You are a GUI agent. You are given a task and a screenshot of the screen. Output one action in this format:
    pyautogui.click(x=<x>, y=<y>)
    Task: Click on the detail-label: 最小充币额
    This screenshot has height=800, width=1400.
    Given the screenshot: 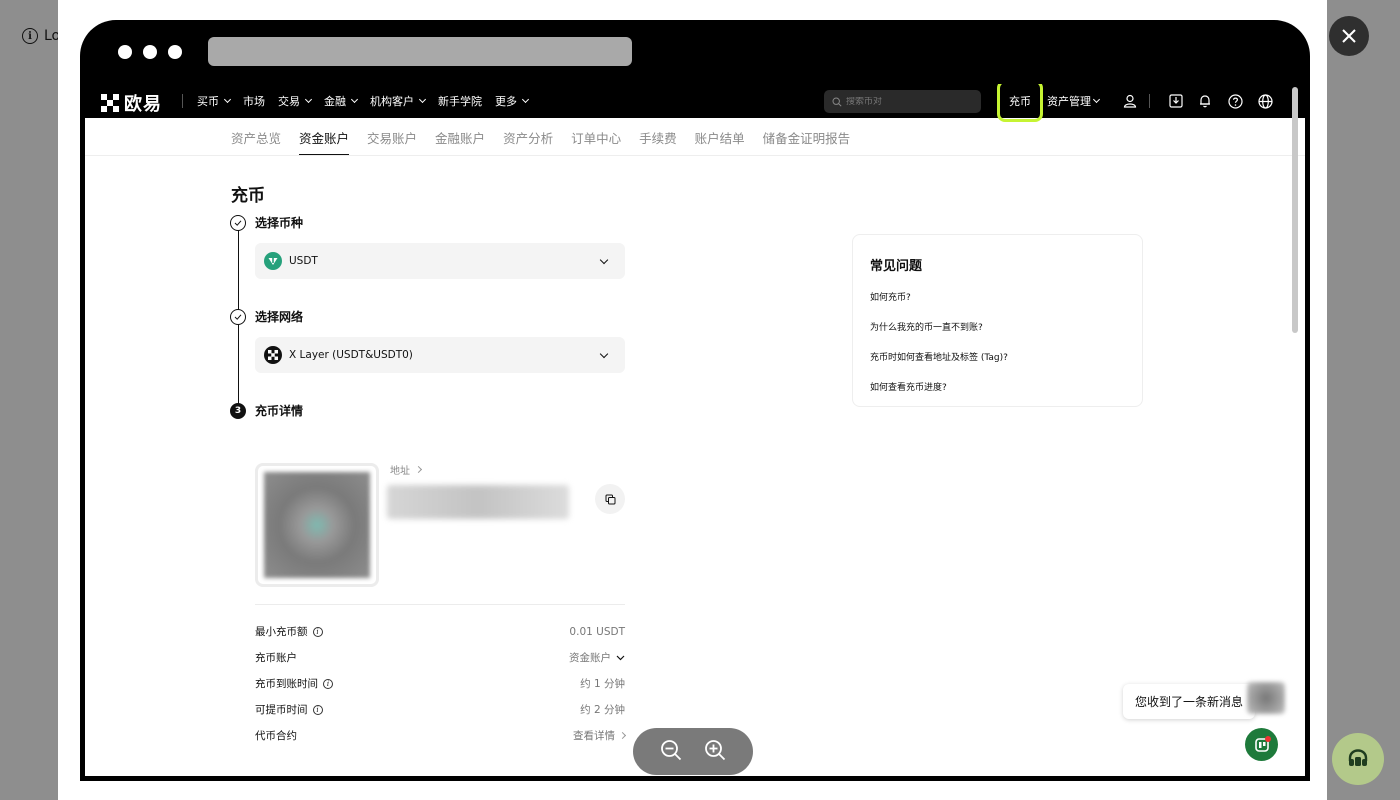 What is the action you would take?
    pyautogui.click(x=281, y=632)
    